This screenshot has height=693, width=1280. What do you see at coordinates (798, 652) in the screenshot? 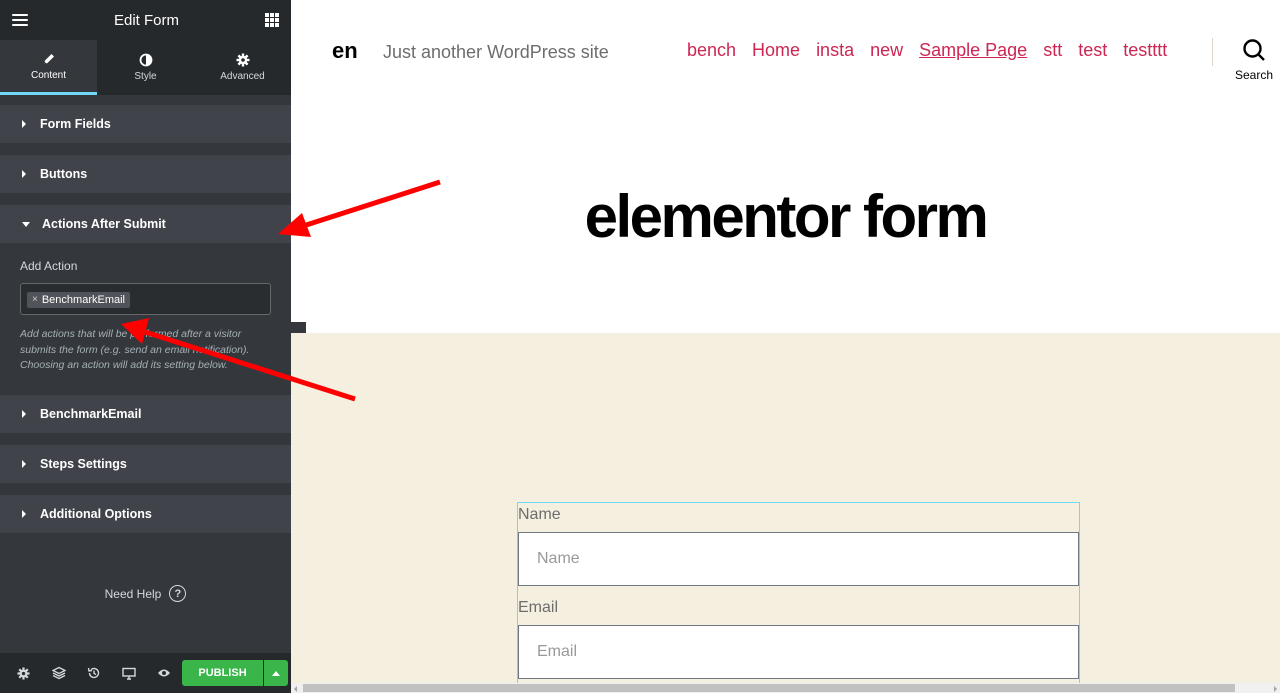
I see `email-input: Email` at bounding box center [798, 652].